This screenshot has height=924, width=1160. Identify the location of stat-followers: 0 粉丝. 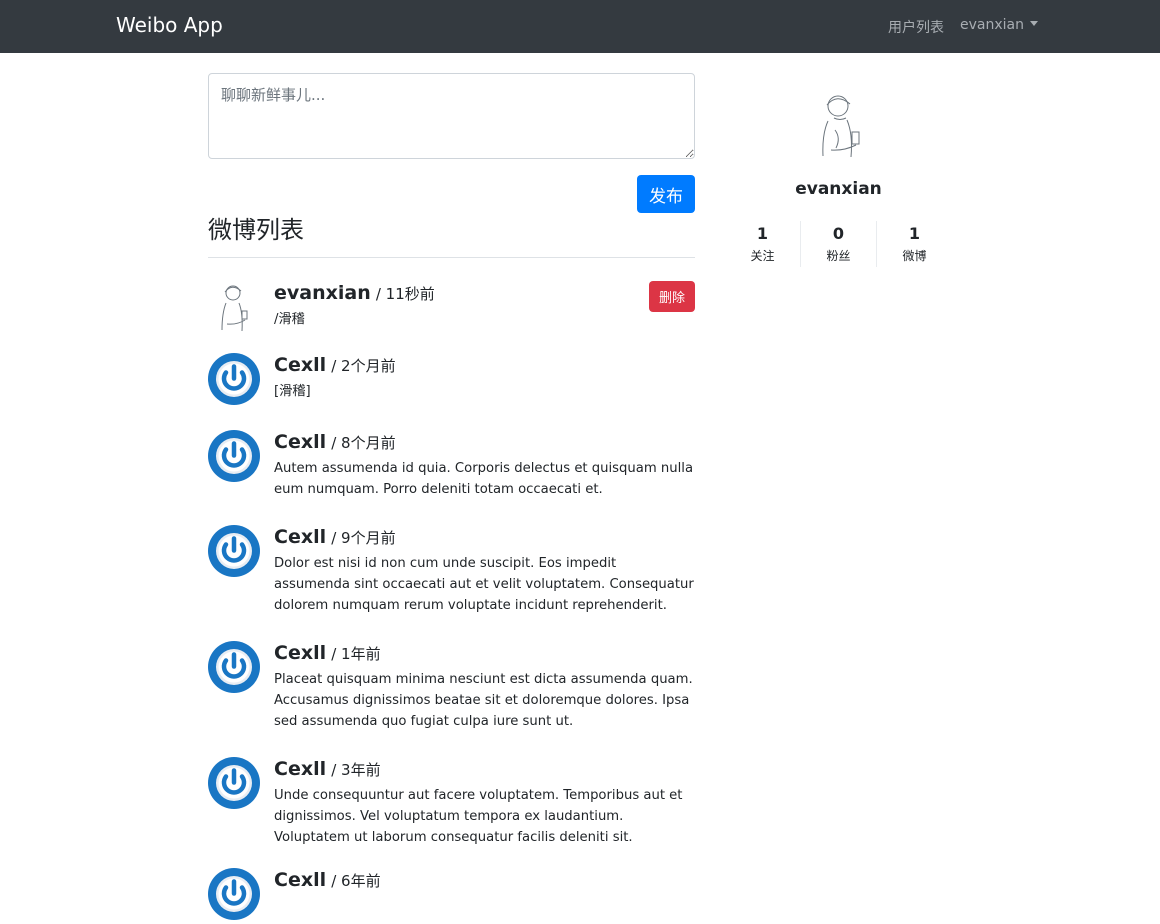
(839, 244).